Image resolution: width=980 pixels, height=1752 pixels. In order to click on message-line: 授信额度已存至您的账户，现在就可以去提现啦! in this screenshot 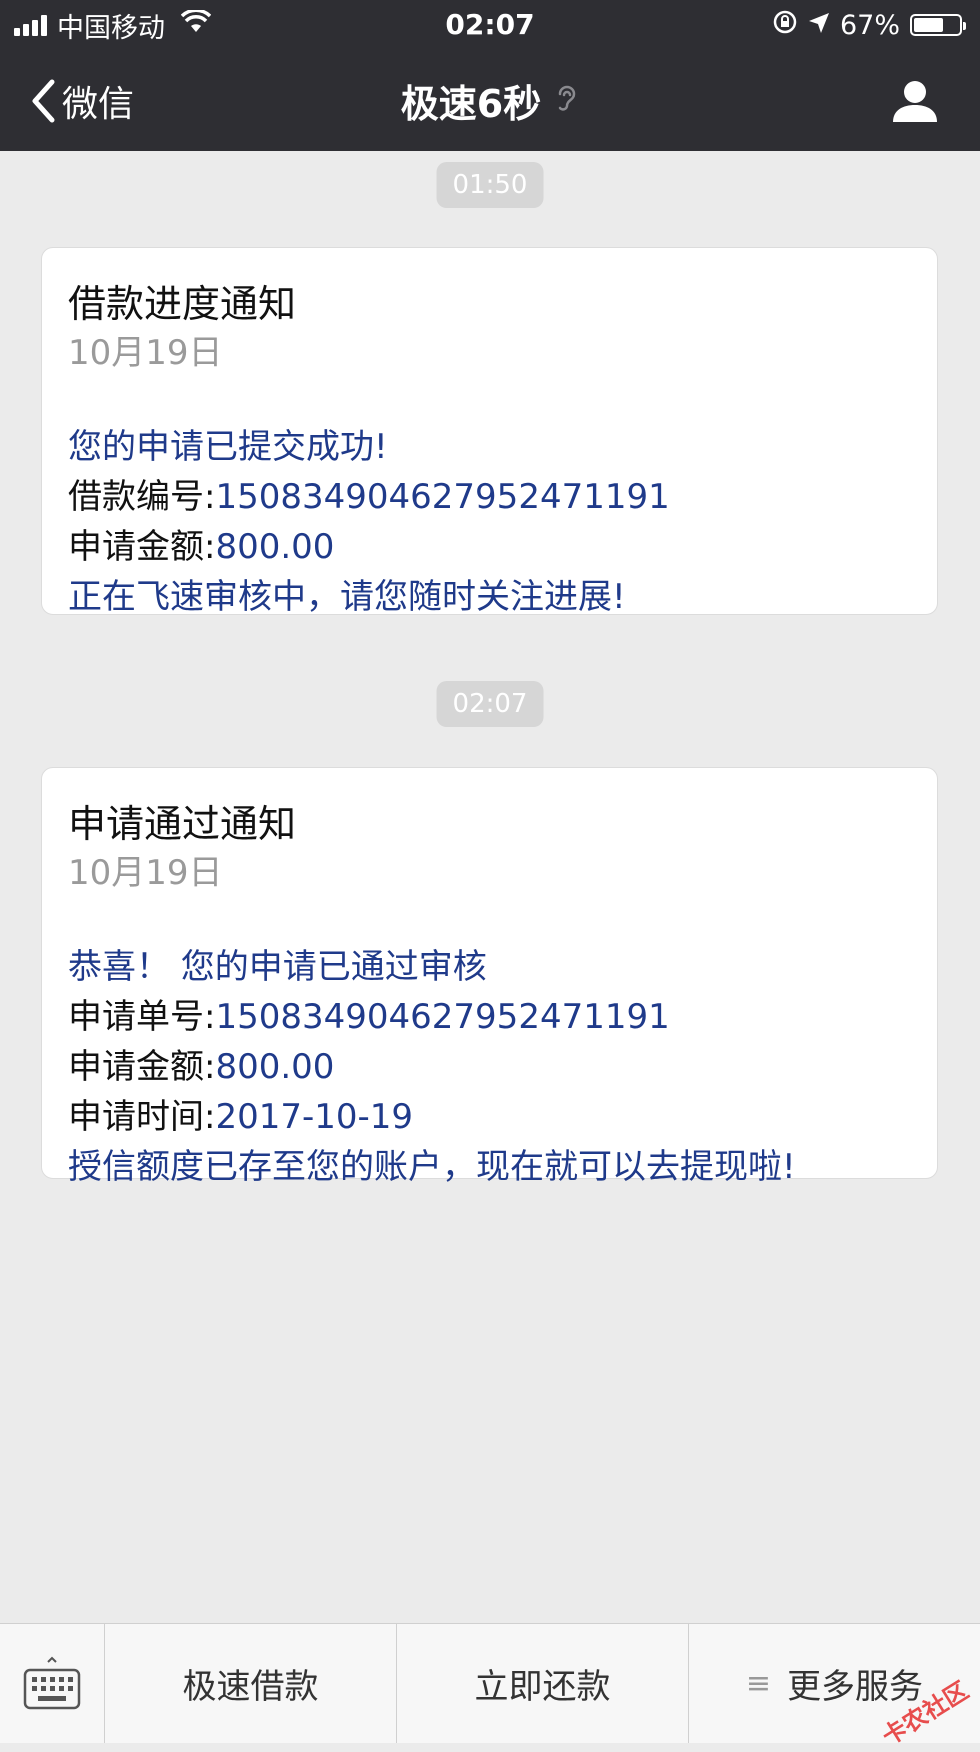, I will do `click(489, 1167)`.